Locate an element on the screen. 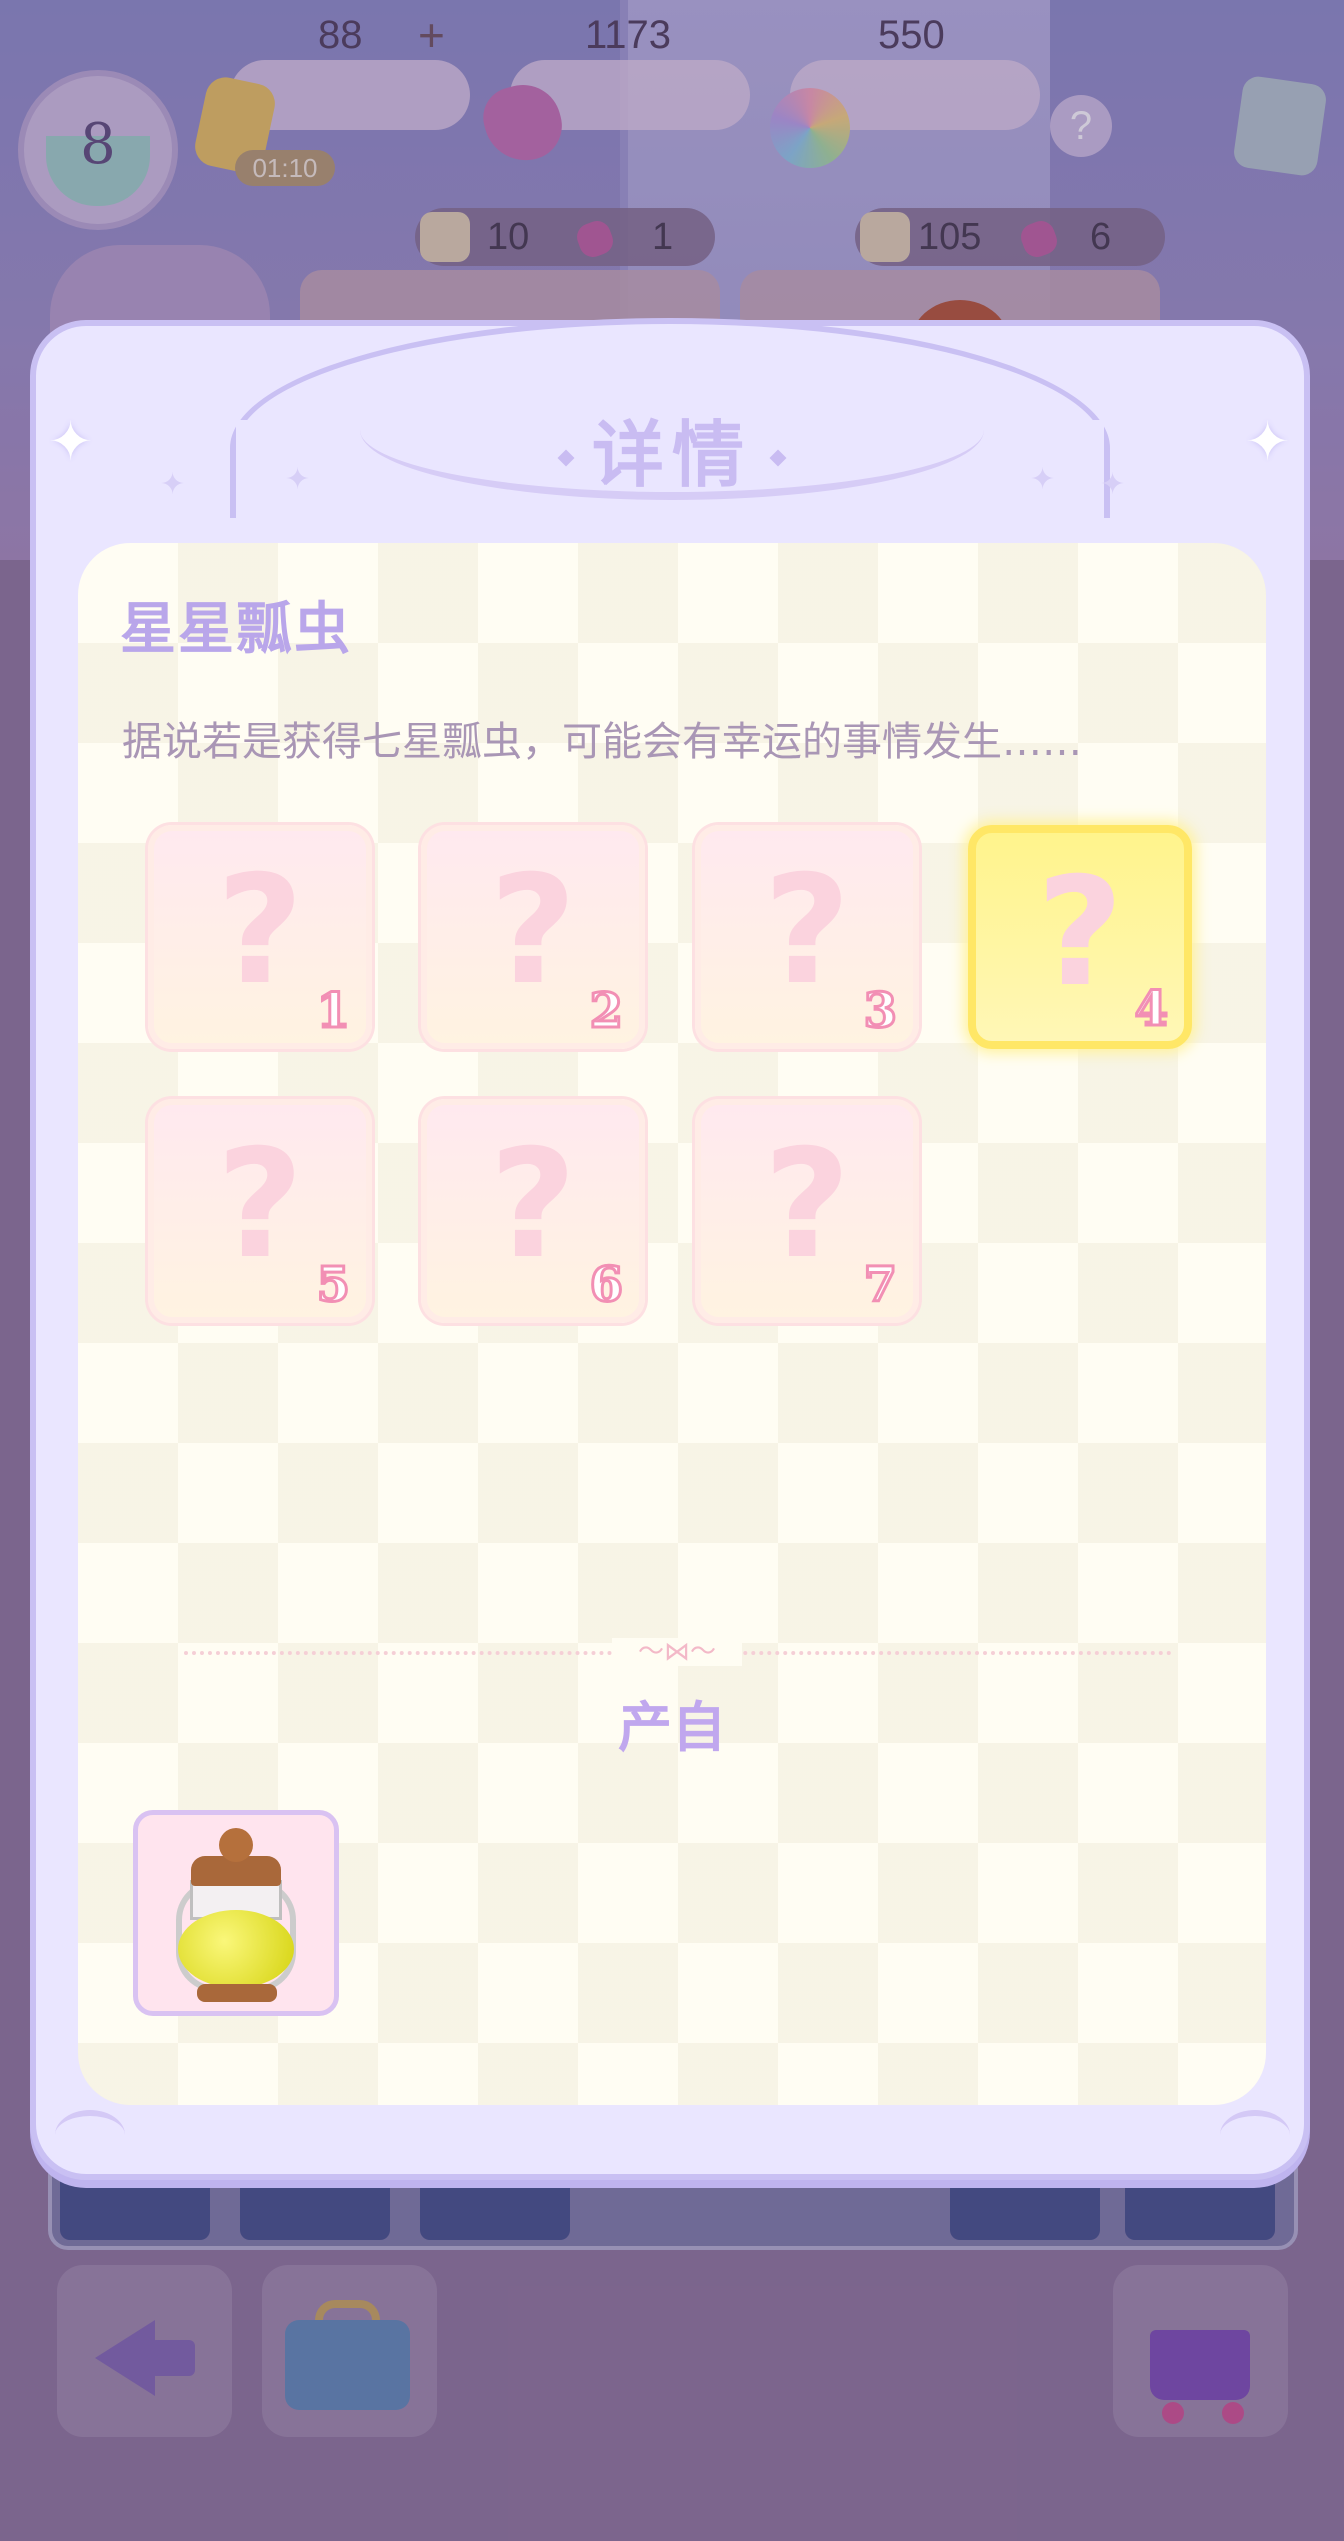  collection-slot-6: ? 6 is located at coordinates (533, 1211).